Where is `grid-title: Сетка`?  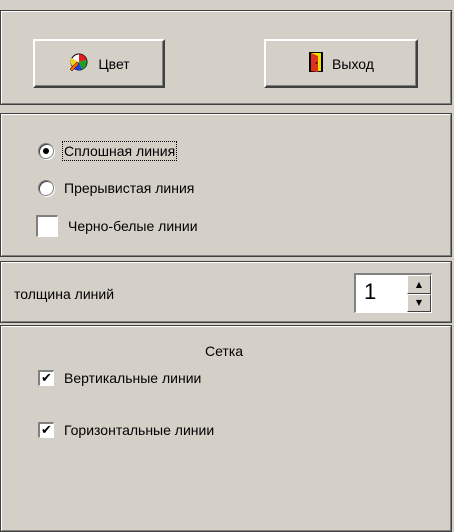 grid-title: Сетка is located at coordinates (224, 351).